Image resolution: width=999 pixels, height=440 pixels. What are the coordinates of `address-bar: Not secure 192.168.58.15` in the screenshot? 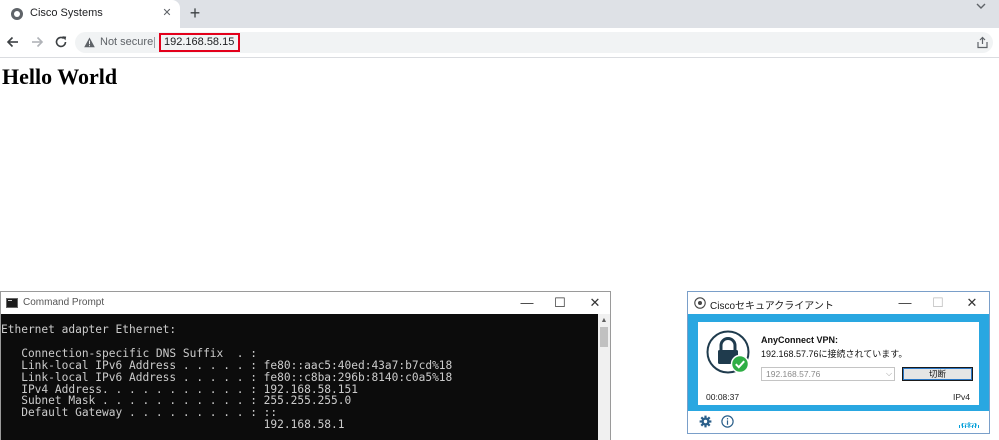 It's located at (534, 42).